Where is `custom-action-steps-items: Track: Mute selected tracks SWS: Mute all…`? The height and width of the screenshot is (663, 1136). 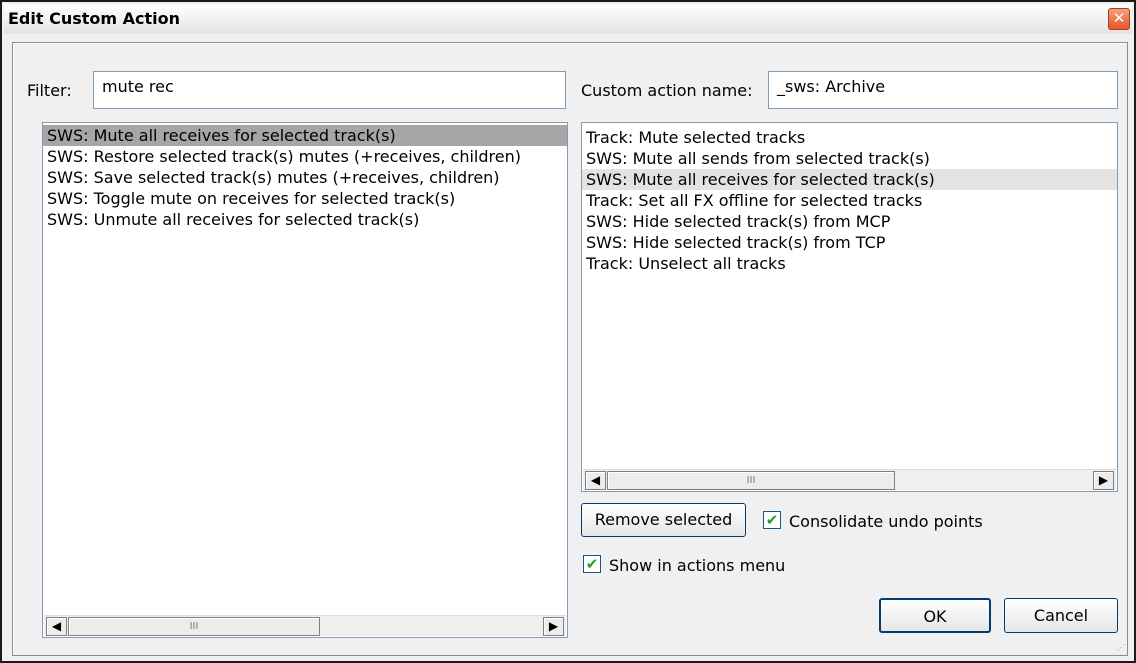 custom-action-steps-items: Track: Mute selected tracks SWS: Mute all… is located at coordinates (849, 200).